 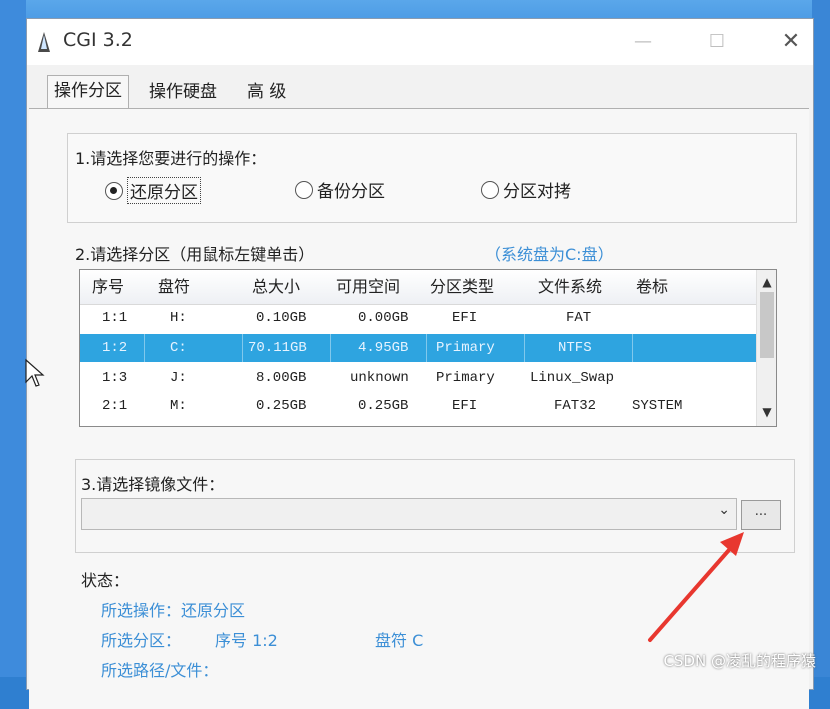 What do you see at coordinates (537, 192) in the screenshot?
I see `radio-label: 分区对拷` at bounding box center [537, 192].